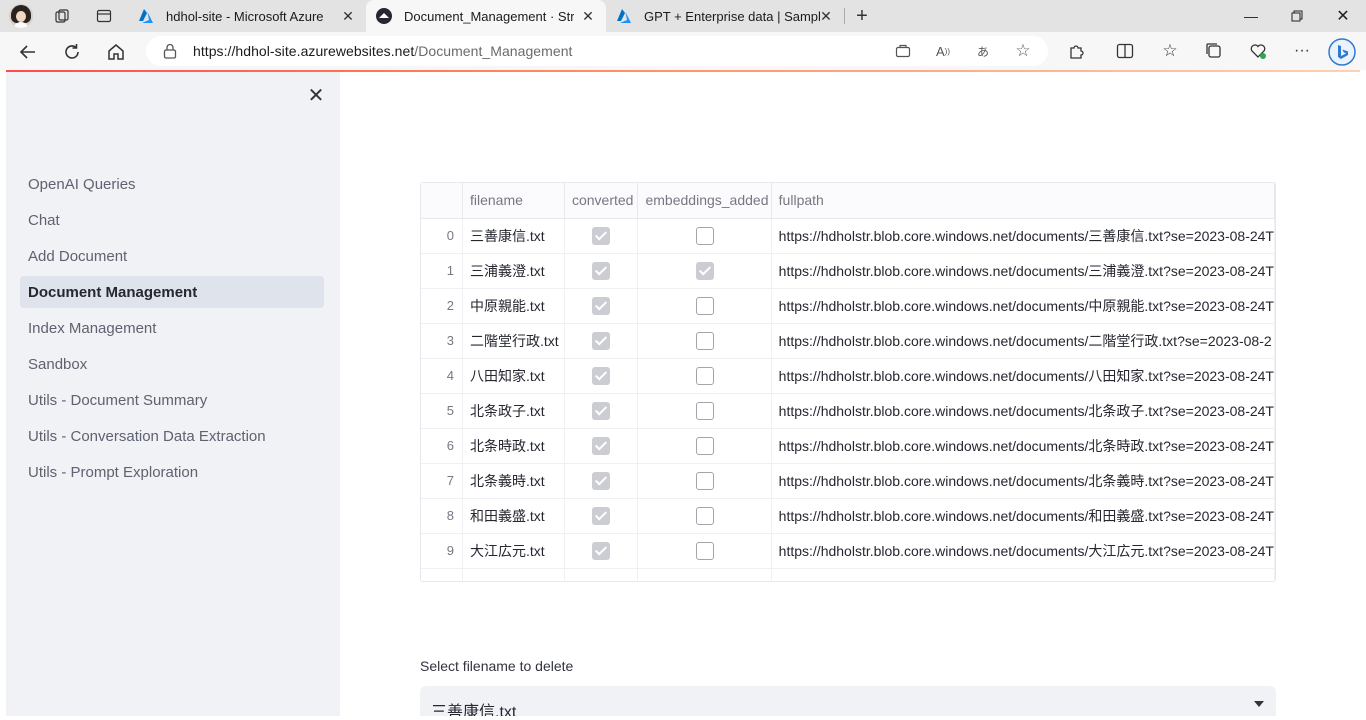  What do you see at coordinates (72, 52) in the screenshot?
I see `refresh-icon` at bounding box center [72, 52].